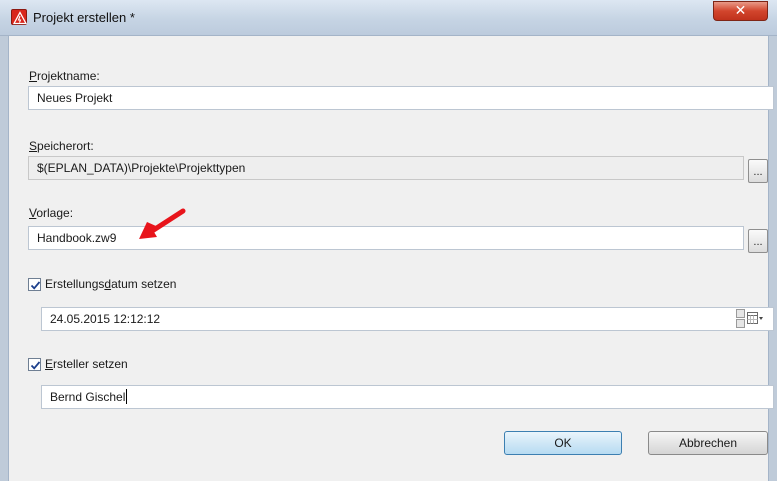 The image size is (777, 481). I want to click on projektname-input: Neues Projekt, so click(401, 98).